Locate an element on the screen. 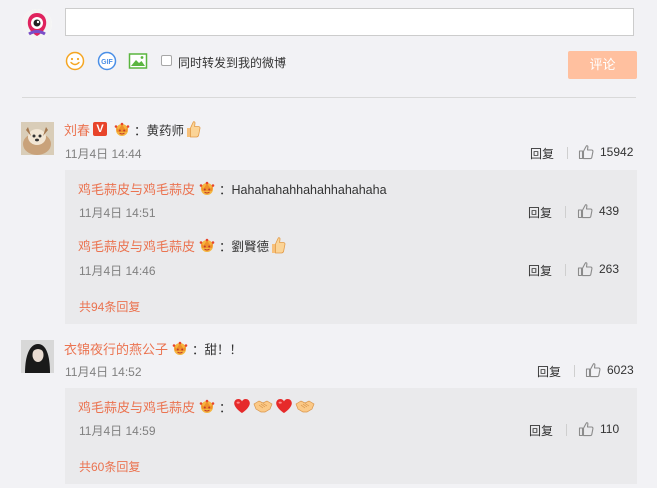 This screenshot has height=488, width=657. submit-comment-button: 评论 is located at coordinates (602, 65).